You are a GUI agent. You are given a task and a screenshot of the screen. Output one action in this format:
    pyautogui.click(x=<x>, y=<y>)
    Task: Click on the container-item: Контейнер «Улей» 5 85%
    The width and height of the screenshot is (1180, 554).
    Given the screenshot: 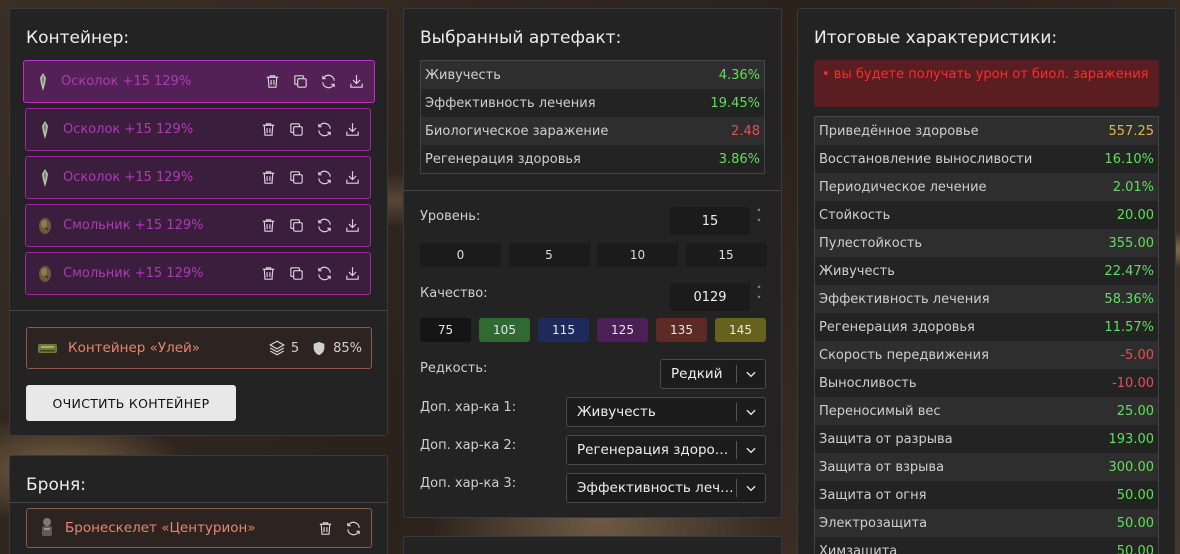 What is the action you would take?
    pyautogui.click(x=199, y=348)
    